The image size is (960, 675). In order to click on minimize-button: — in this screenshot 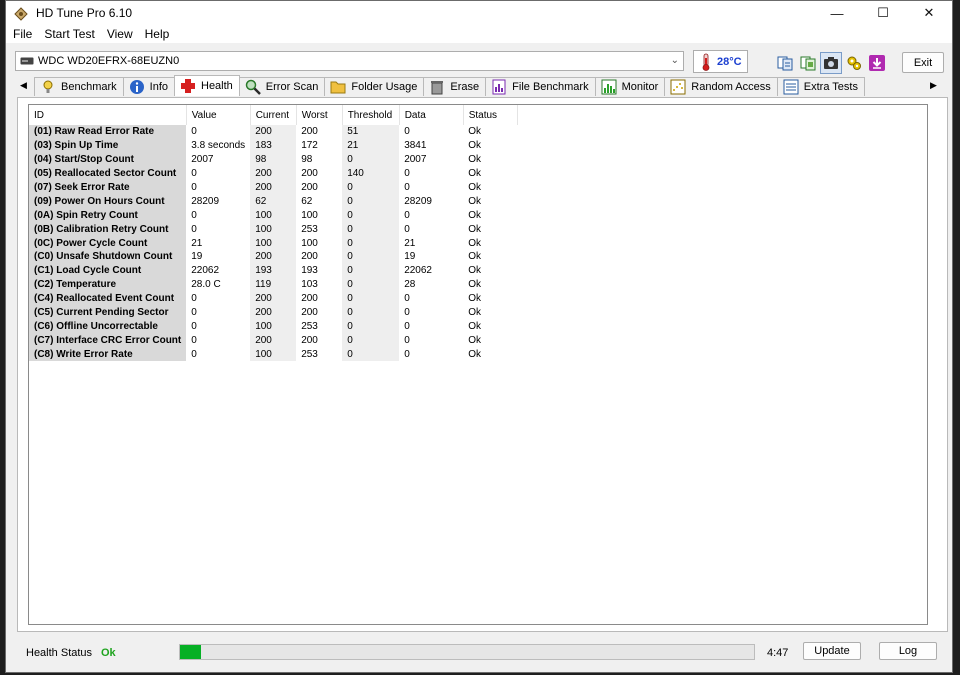, I will do `click(837, 13)`.